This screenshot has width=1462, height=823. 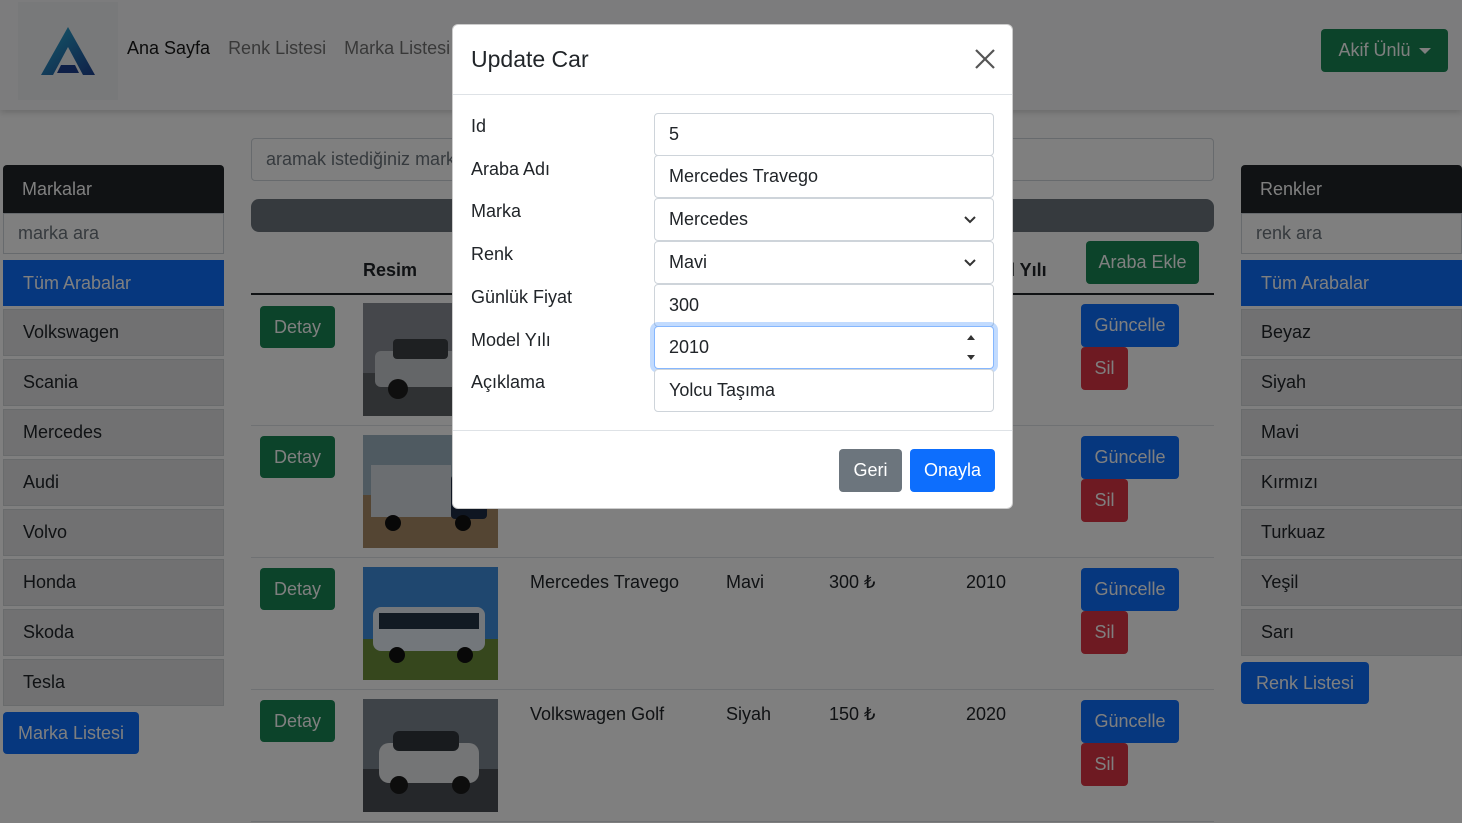 What do you see at coordinates (511, 169) in the screenshot?
I see `car-name-label: Araba Adı` at bounding box center [511, 169].